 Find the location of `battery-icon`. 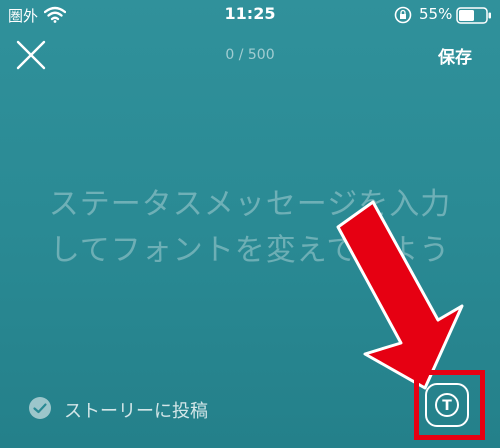

battery-icon is located at coordinates (473, 15).